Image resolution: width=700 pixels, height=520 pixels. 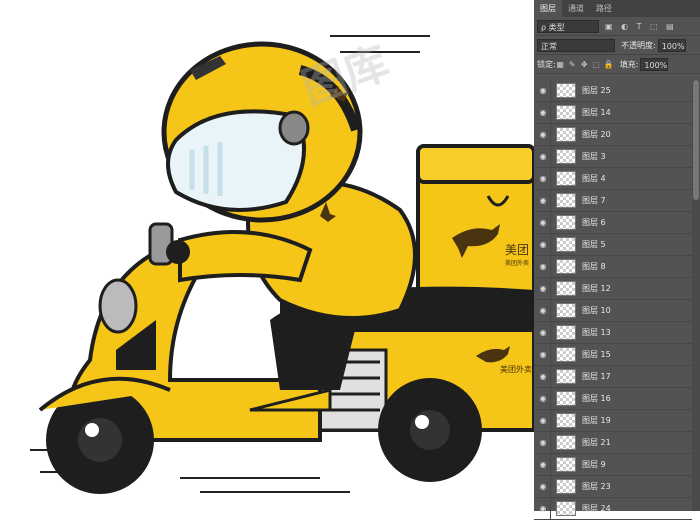 What do you see at coordinates (609, 64) in the screenshot?
I see `lock-all-icon: 🔒` at bounding box center [609, 64].